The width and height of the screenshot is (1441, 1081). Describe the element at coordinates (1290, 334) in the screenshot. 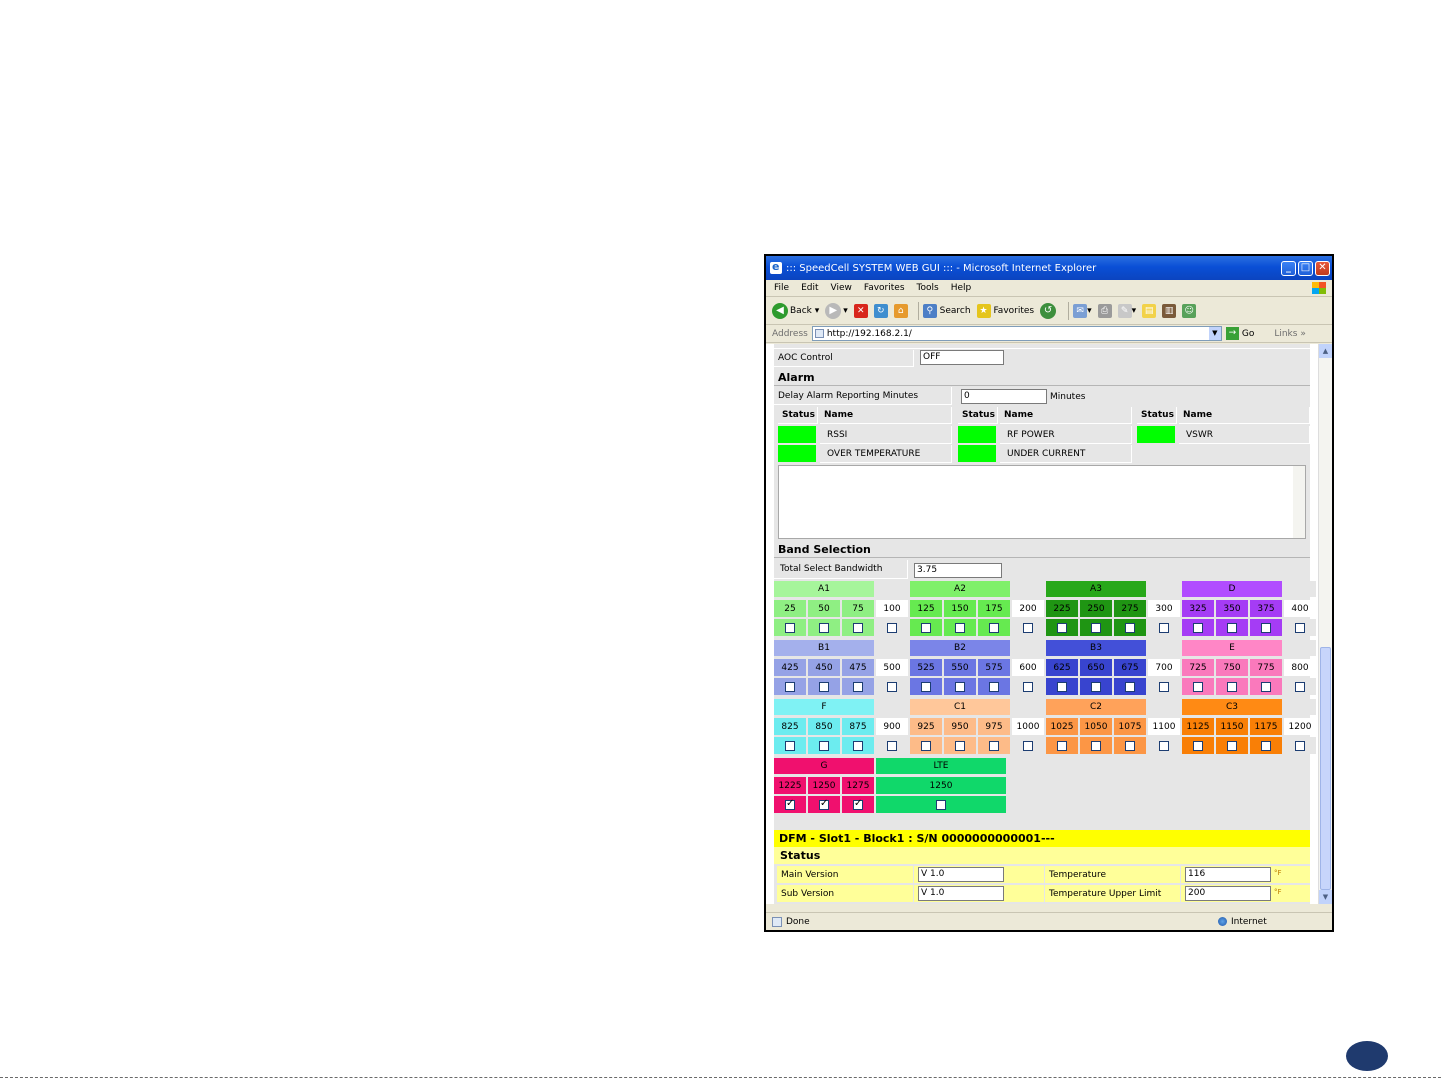

I see `links-button: Links »` at that location.